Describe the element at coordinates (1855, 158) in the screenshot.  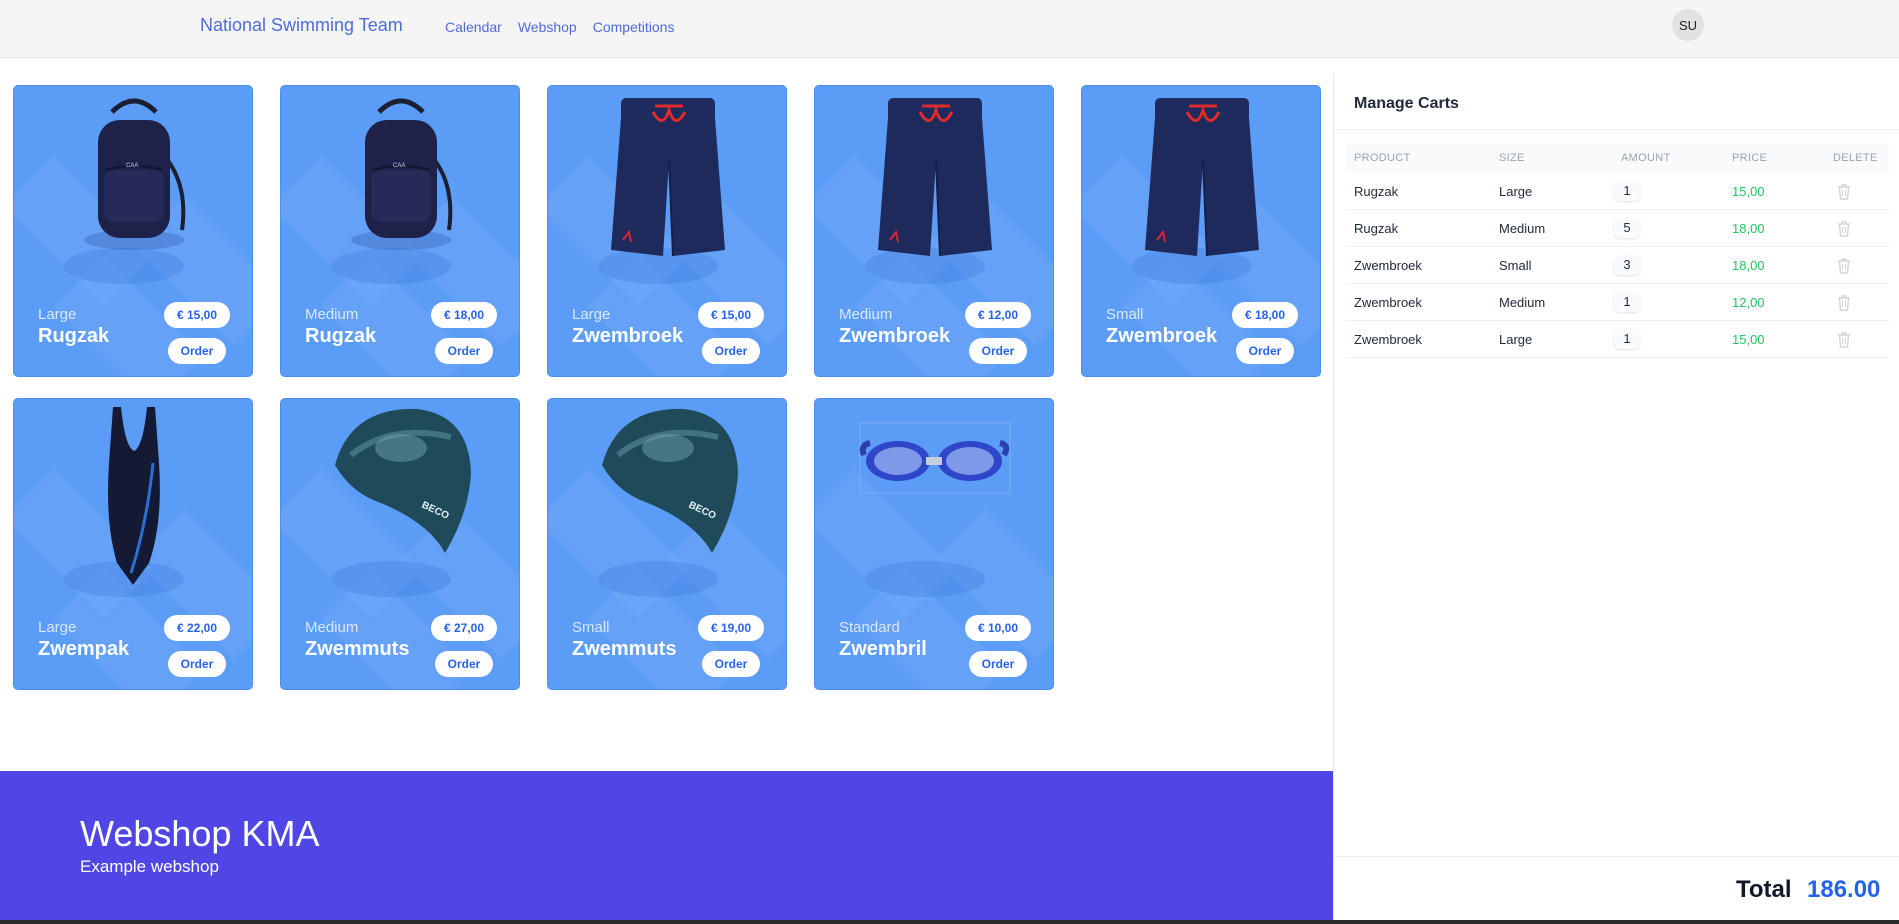
I see `header-delete: DELETE` at that location.